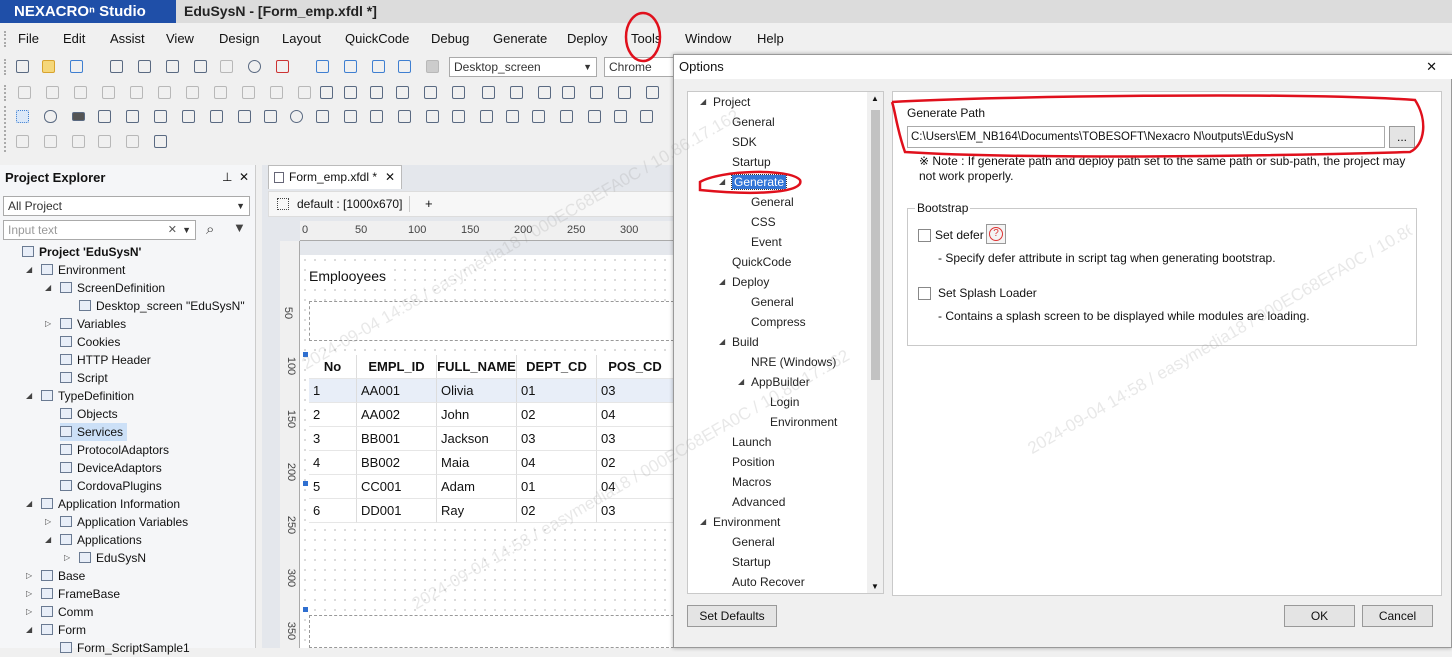 This screenshot has width=1452, height=657. What do you see at coordinates (635, 463) in the screenshot?
I see `grid-cell: 02` at bounding box center [635, 463].